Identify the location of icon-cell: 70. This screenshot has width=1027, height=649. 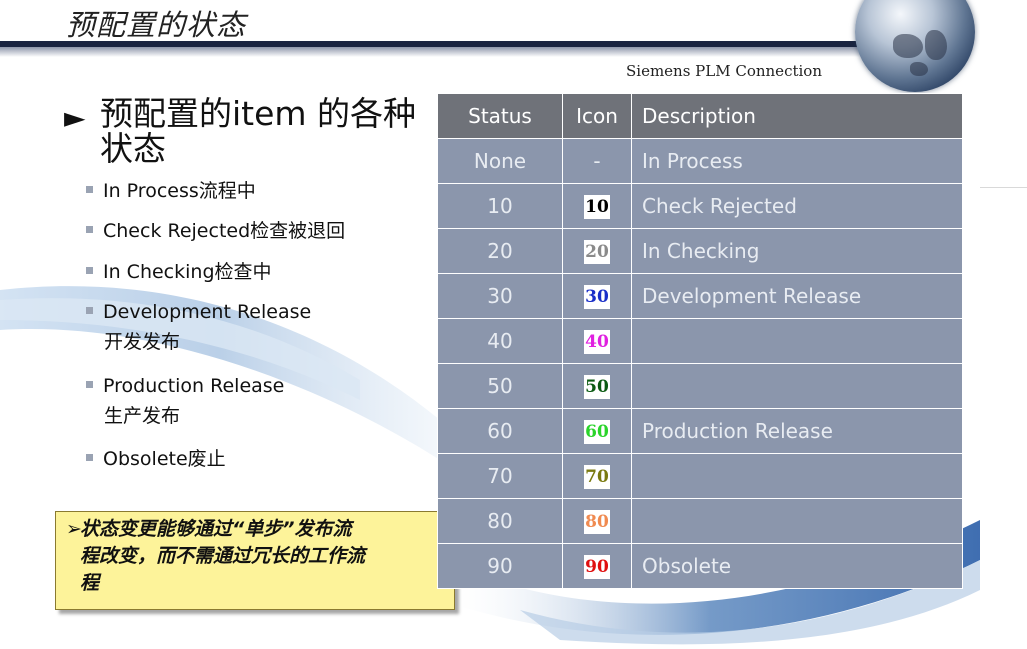
(597, 476).